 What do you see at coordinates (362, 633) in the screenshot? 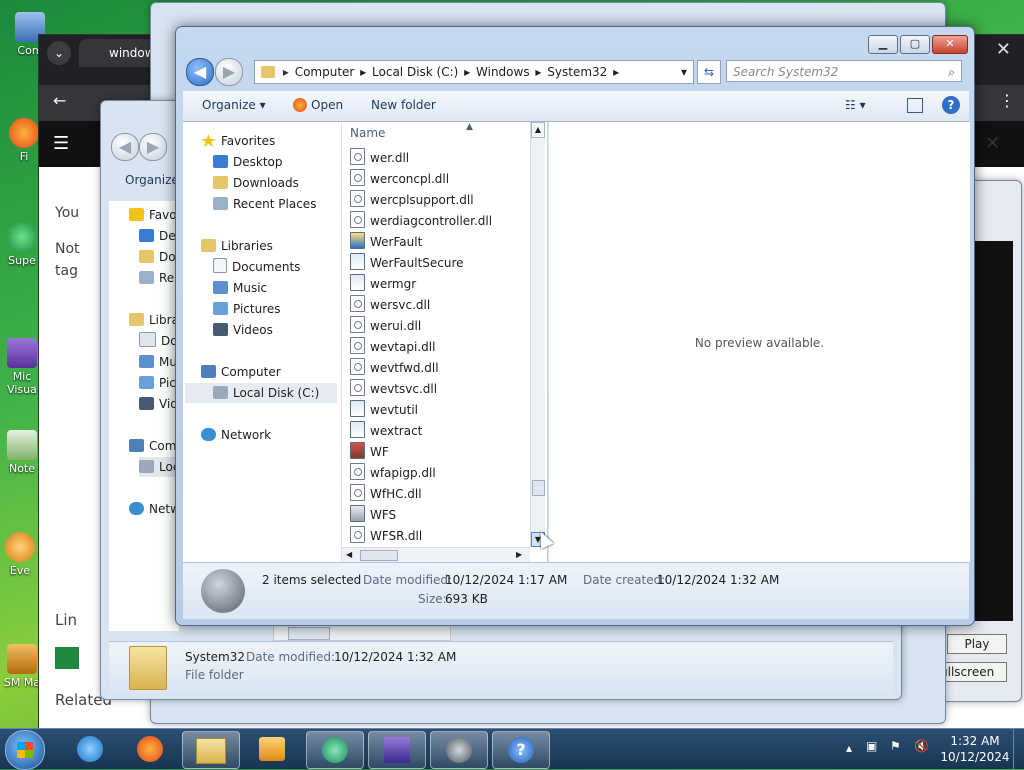
I see `horizontal-scrollbar` at bounding box center [362, 633].